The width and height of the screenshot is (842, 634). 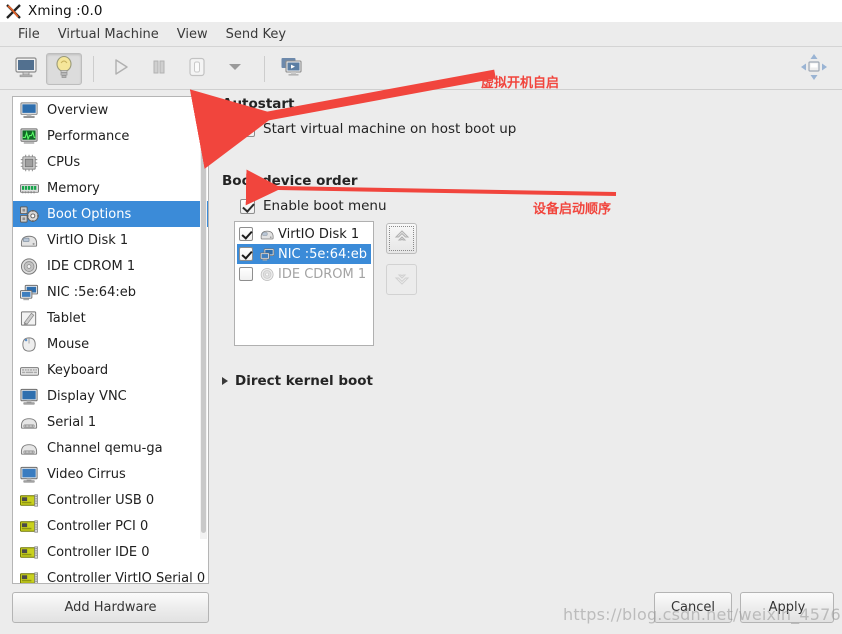 What do you see at coordinates (78, 370) in the screenshot?
I see `sidebar-item-label: Keyboard` at bounding box center [78, 370].